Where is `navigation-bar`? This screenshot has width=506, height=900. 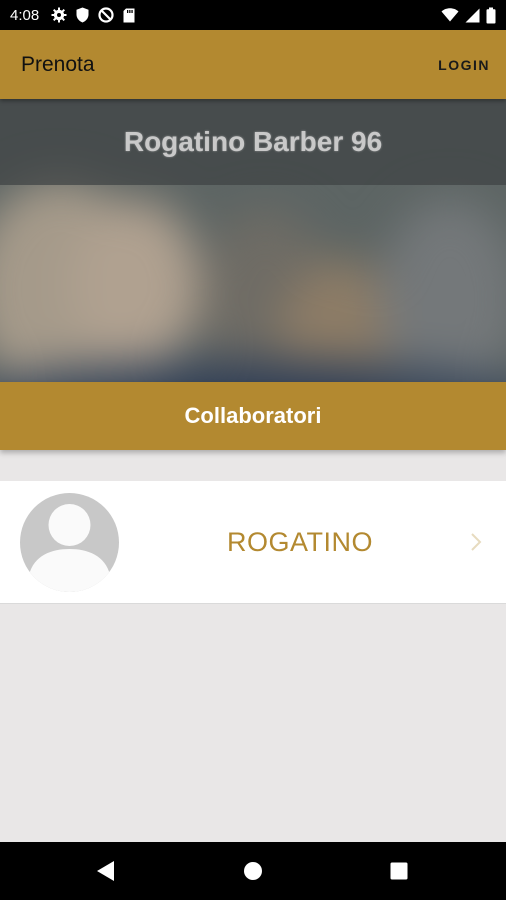
navigation-bar is located at coordinates (253, 871).